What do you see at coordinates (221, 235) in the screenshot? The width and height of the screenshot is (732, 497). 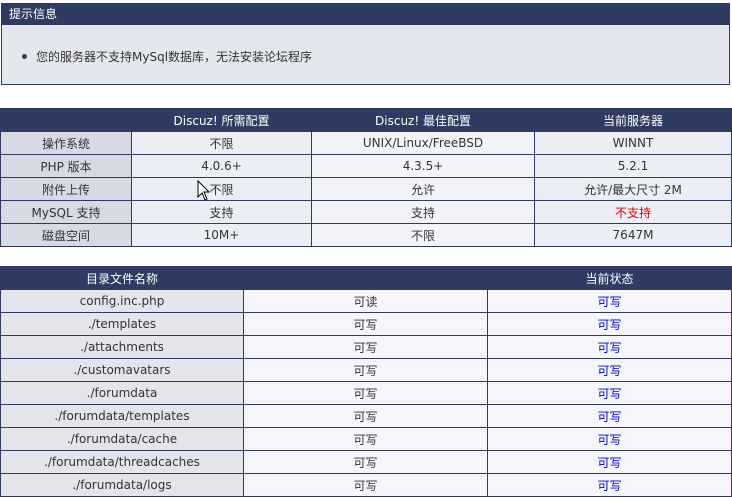 I see `env-required: 10M+` at bounding box center [221, 235].